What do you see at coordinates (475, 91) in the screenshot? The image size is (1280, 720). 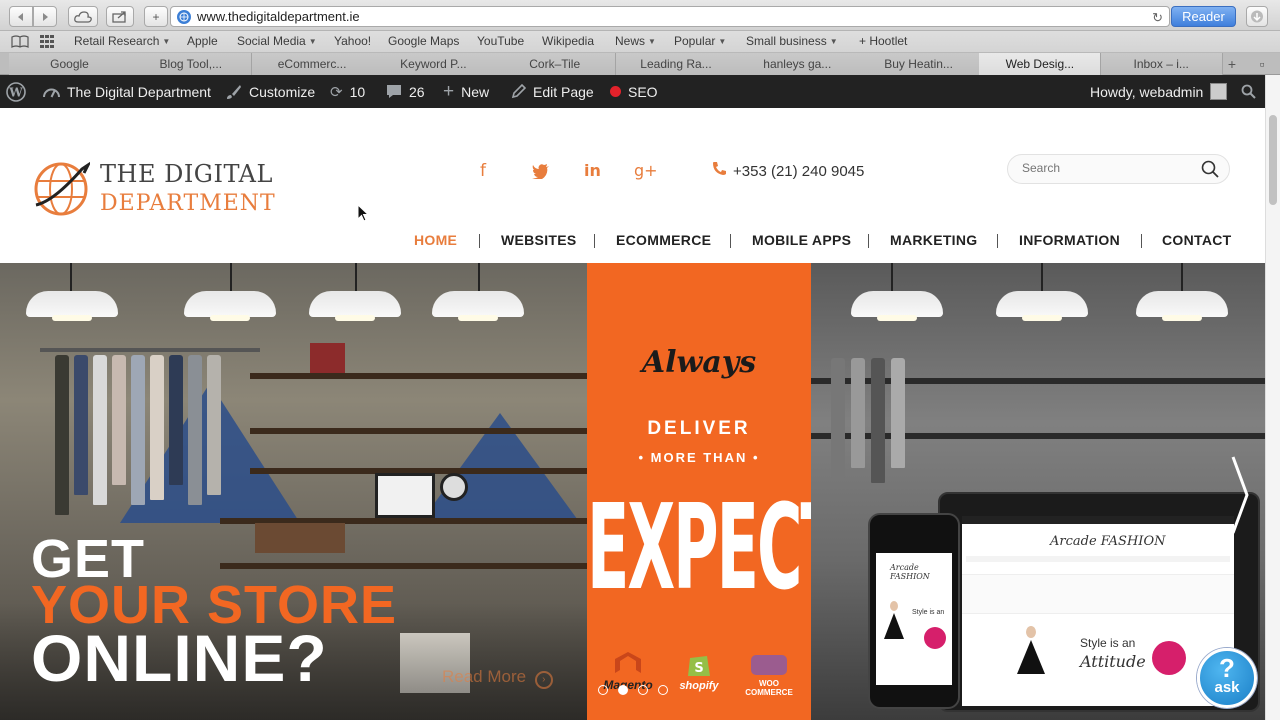 I see `new-label: New` at bounding box center [475, 91].